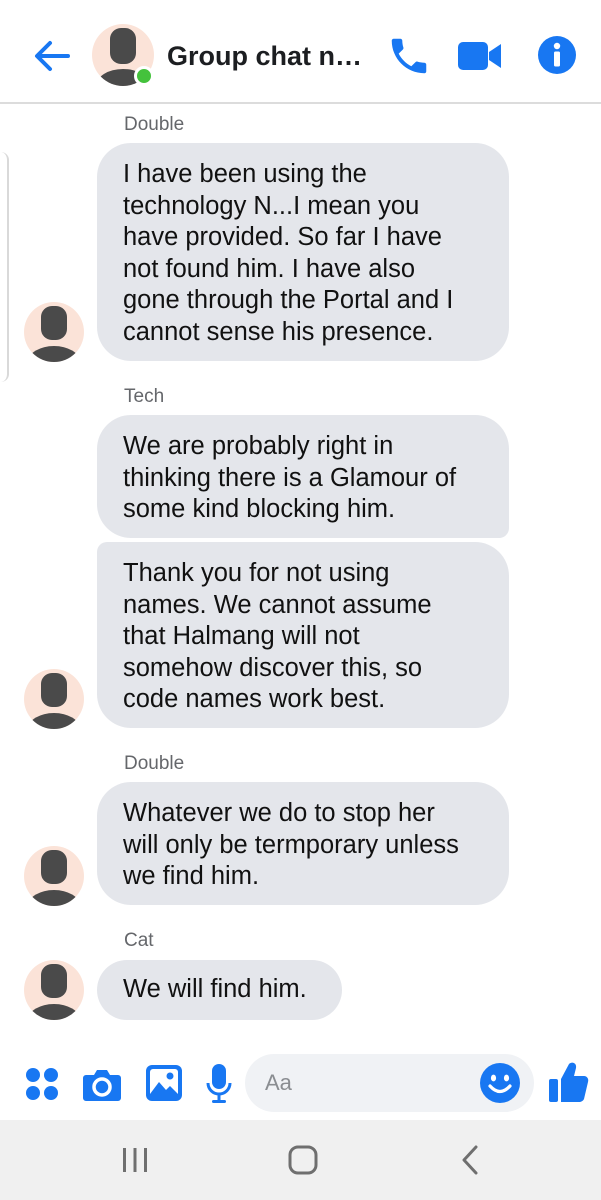 The image size is (601, 1200). Describe the element at coordinates (219, 990) in the screenshot. I see `message-bubble: We will find him.` at that location.